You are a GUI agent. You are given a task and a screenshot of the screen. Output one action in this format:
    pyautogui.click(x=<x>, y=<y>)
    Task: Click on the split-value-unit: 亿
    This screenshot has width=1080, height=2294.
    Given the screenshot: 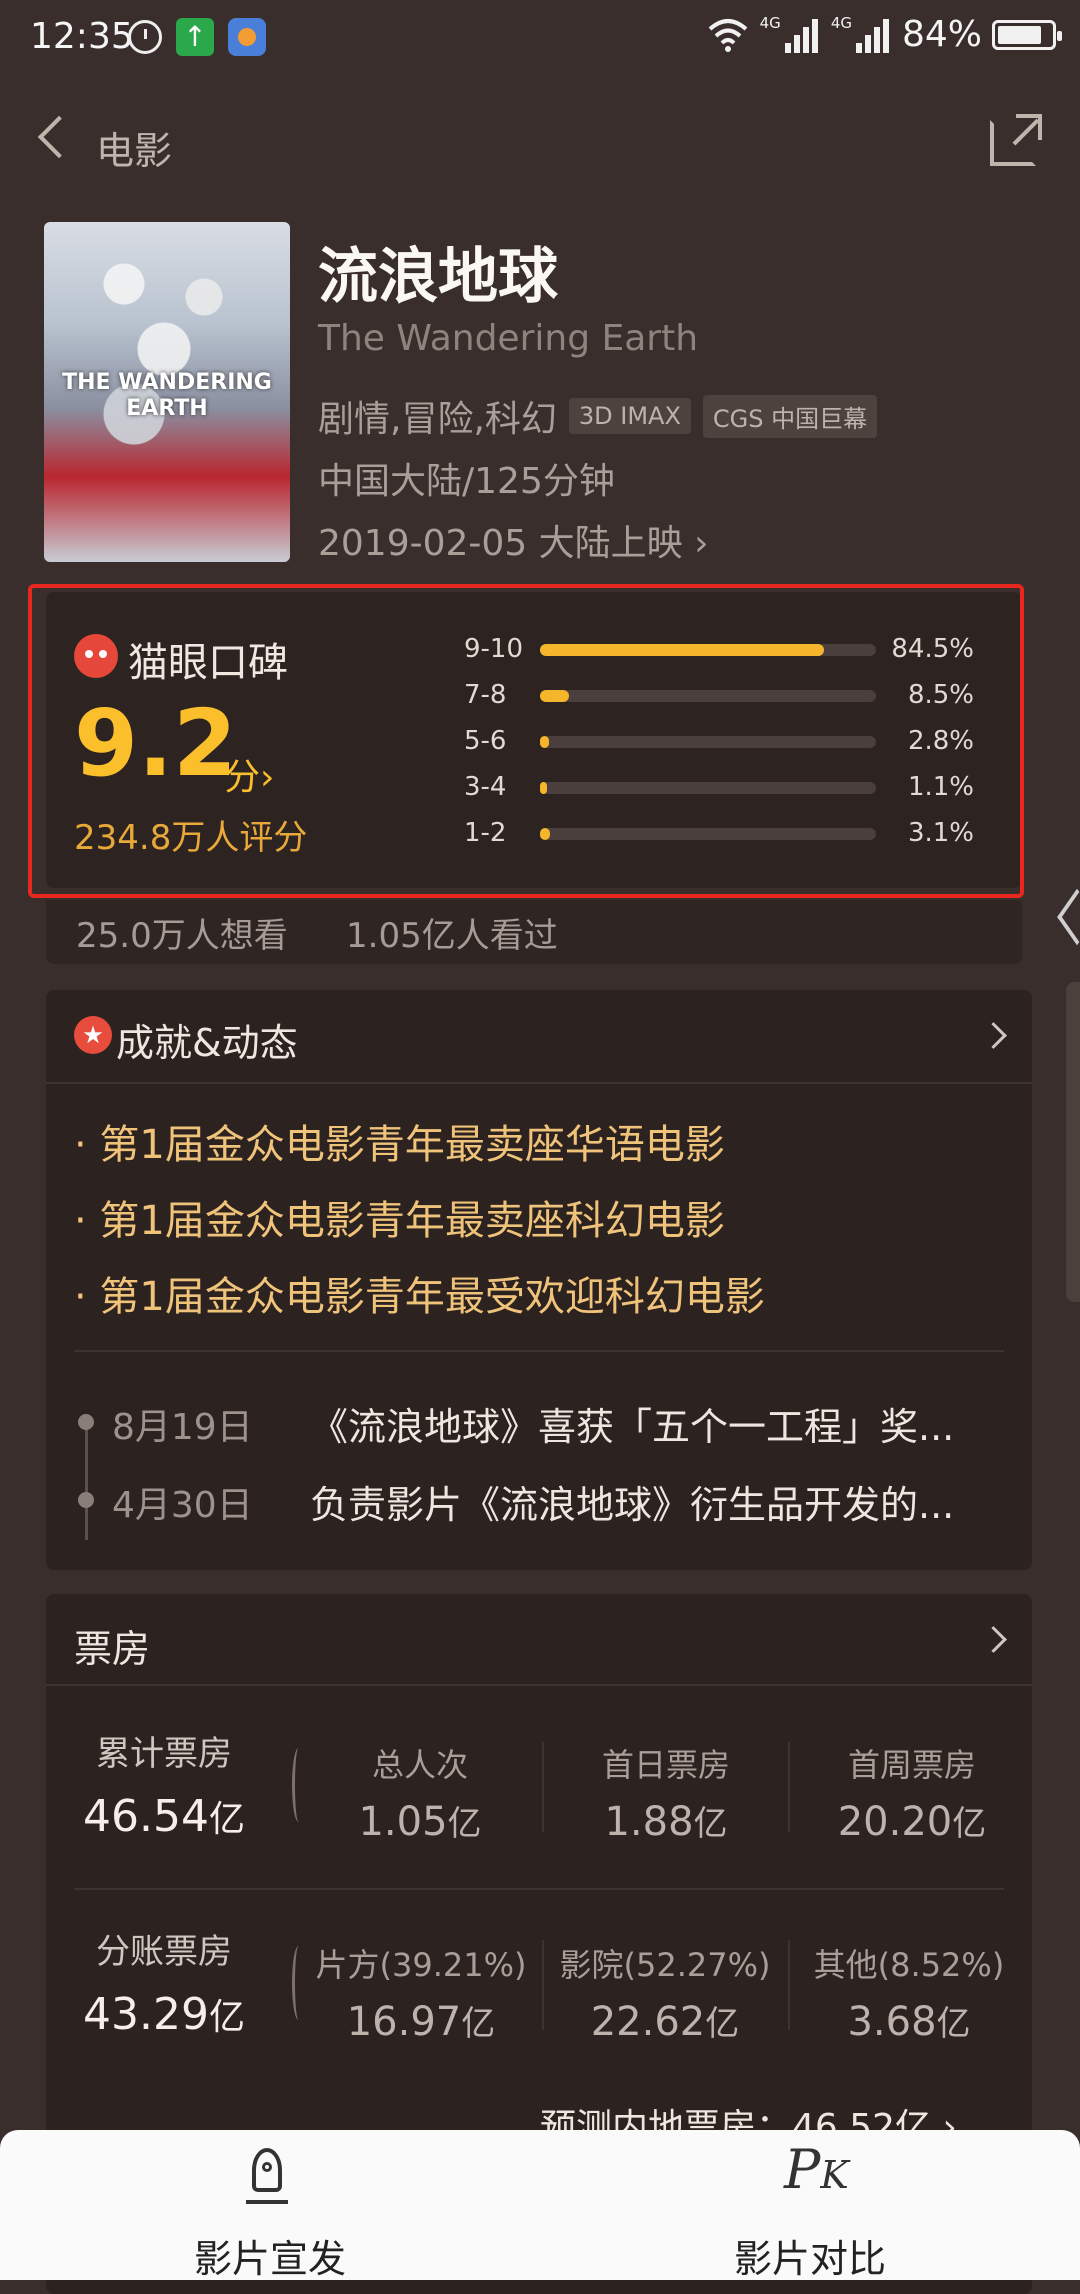 What is the action you would take?
    pyautogui.click(x=226, y=2017)
    